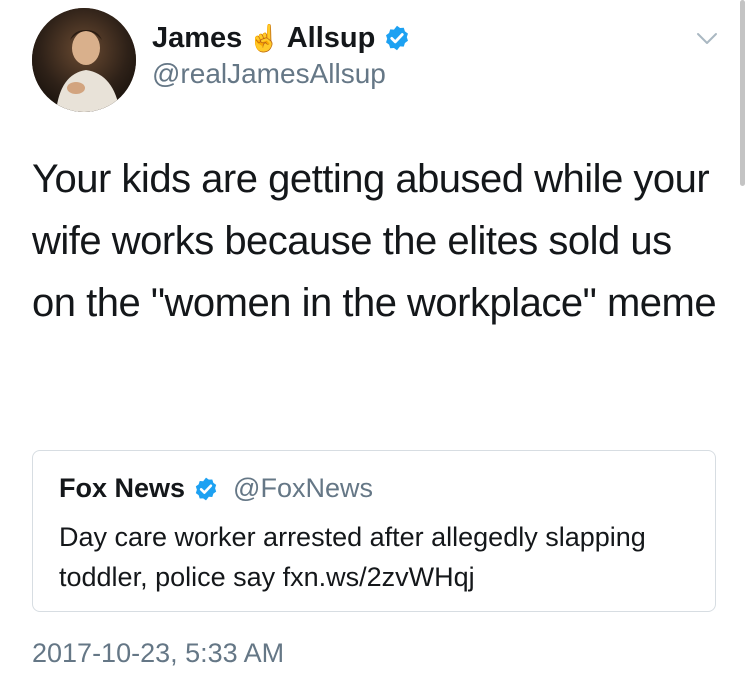 The image size is (750, 687). What do you see at coordinates (158, 653) in the screenshot?
I see `tweet-timestamp: 2017-10-23, 5:33 AM` at bounding box center [158, 653].